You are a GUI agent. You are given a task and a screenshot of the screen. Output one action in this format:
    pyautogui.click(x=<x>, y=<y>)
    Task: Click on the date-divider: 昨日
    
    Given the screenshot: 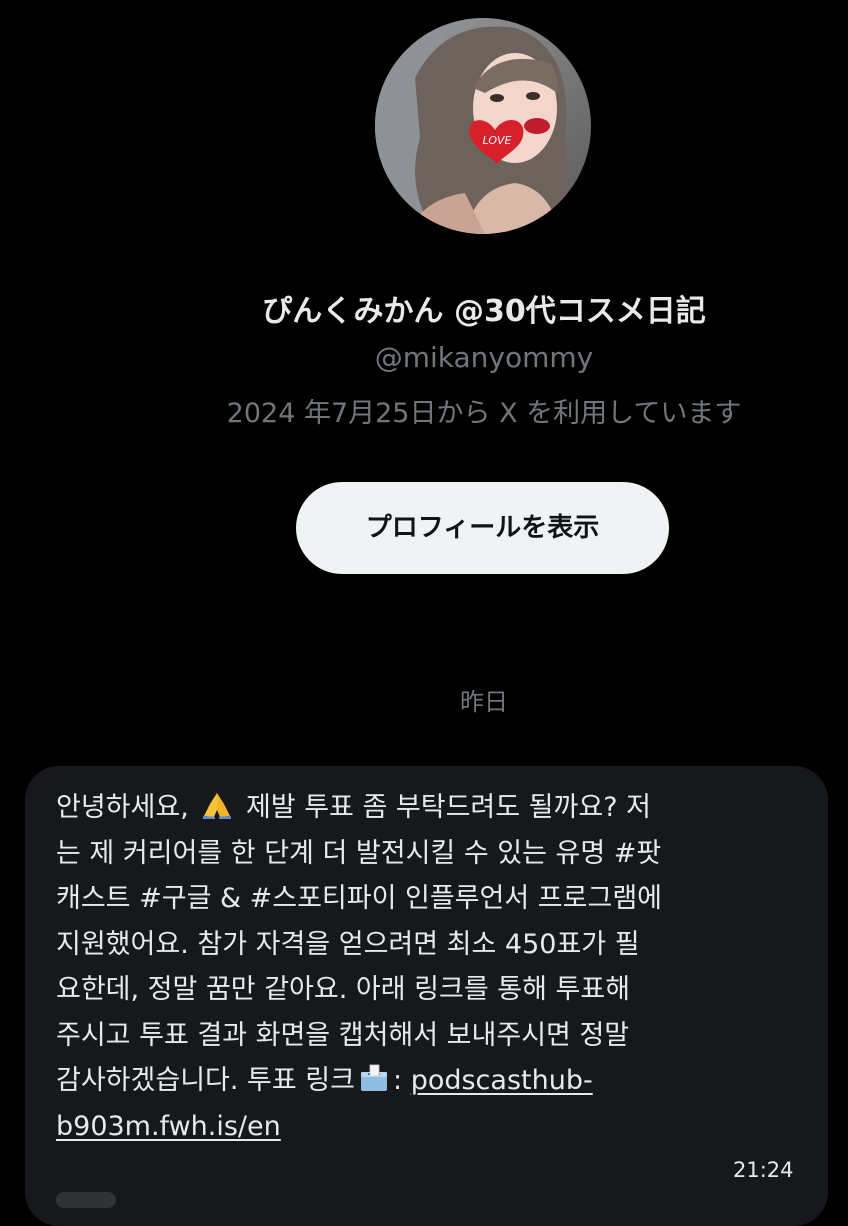 What is the action you would take?
    pyautogui.click(x=484, y=702)
    